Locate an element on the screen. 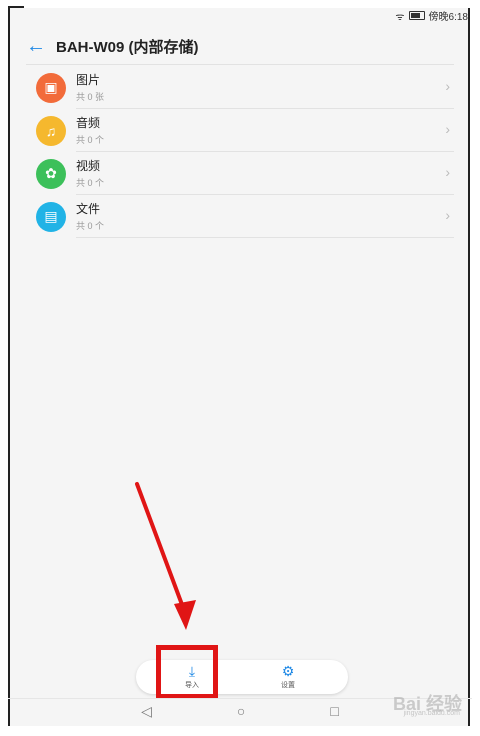  list-item-label: 图片 is located at coordinates (88, 80).